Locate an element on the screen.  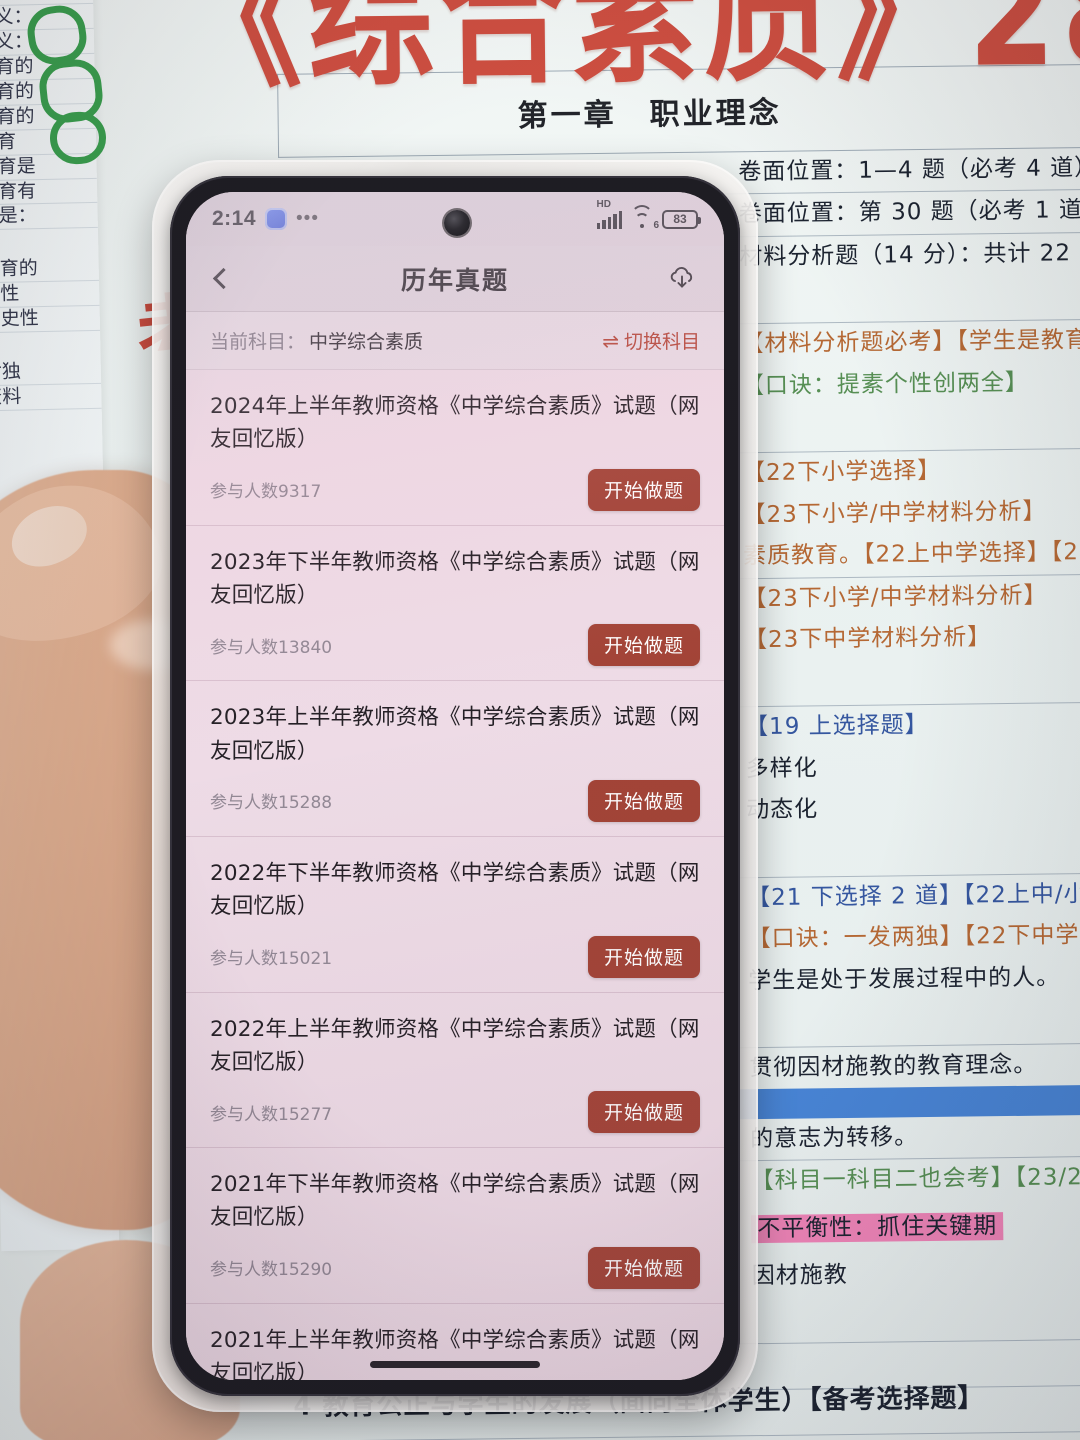
left-page-line: 不是： is located at coordinates (49, 217).